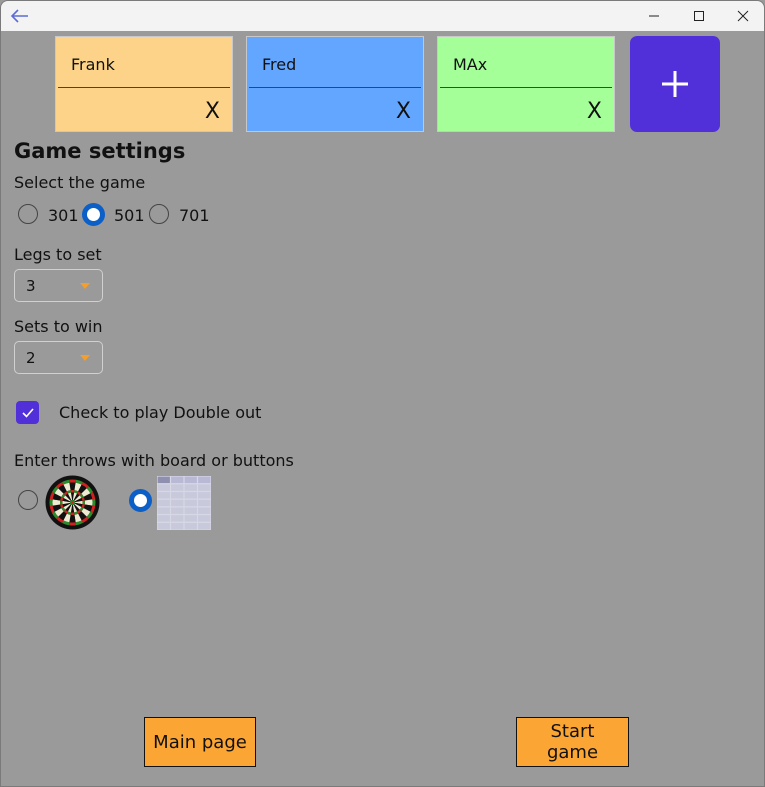 The width and height of the screenshot is (765, 787). What do you see at coordinates (279, 64) in the screenshot?
I see `player-name: Fred` at bounding box center [279, 64].